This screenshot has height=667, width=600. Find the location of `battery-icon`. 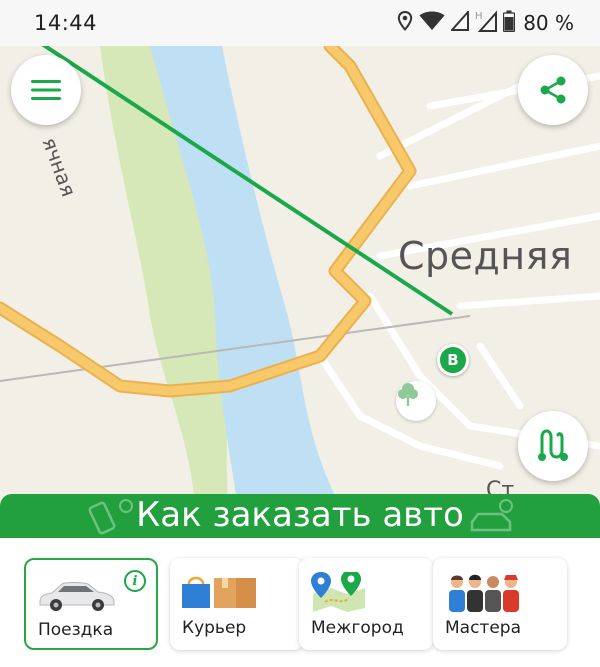

battery-icon is located at coordinates (509, 23).